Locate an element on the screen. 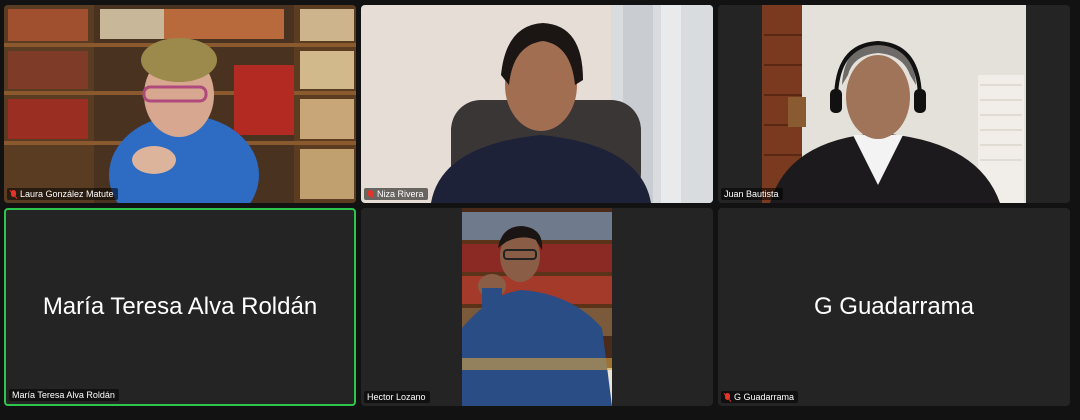 Image resolution: width=1080 pixels, height=420 pixels. name-tag: G Guadarrama is located at coordinates (760, 397).